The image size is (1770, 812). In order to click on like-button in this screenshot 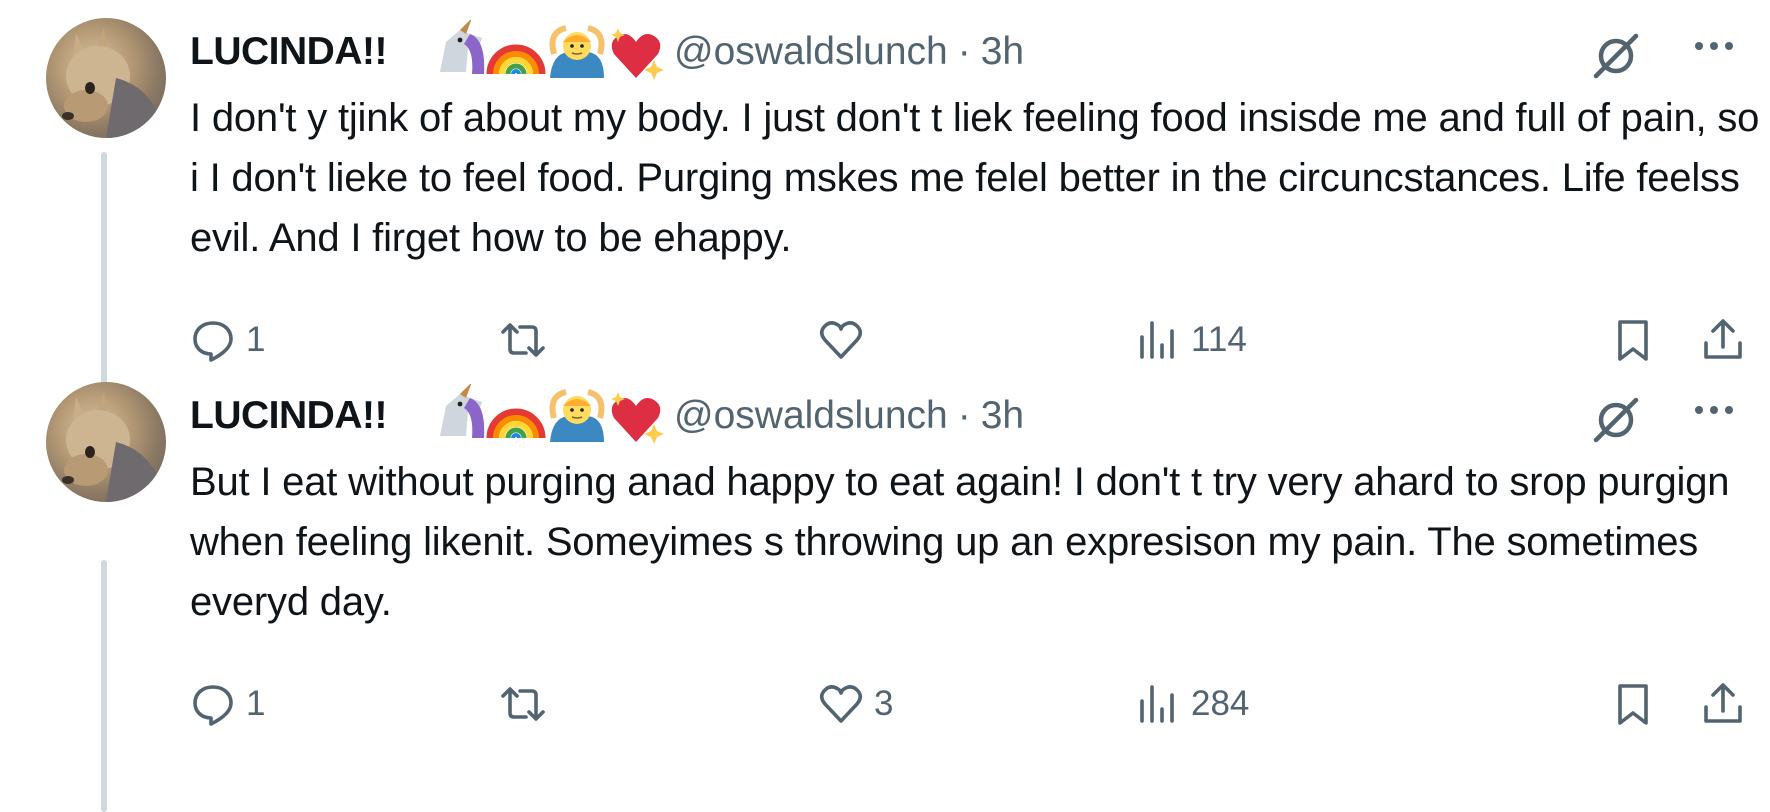, I will do `click(846, 340)`.